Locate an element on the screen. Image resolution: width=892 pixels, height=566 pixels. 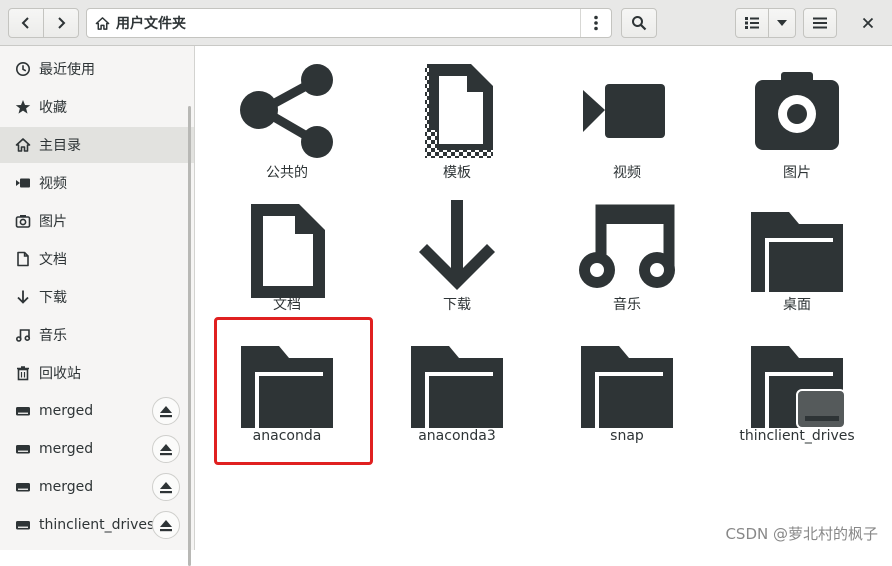
back-button is located at coordinates (26, 23).